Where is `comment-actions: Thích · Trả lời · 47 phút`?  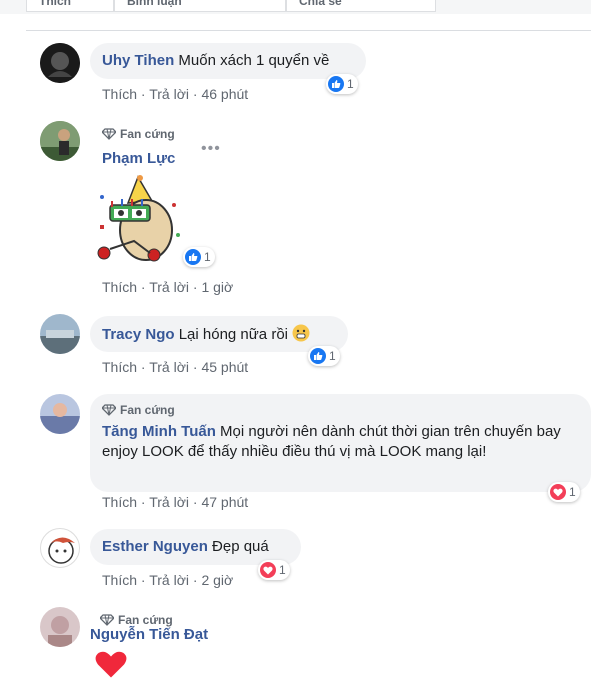
comment-actions: Thích · Trả lời · 47 phút is located at coordinates (175, 502).